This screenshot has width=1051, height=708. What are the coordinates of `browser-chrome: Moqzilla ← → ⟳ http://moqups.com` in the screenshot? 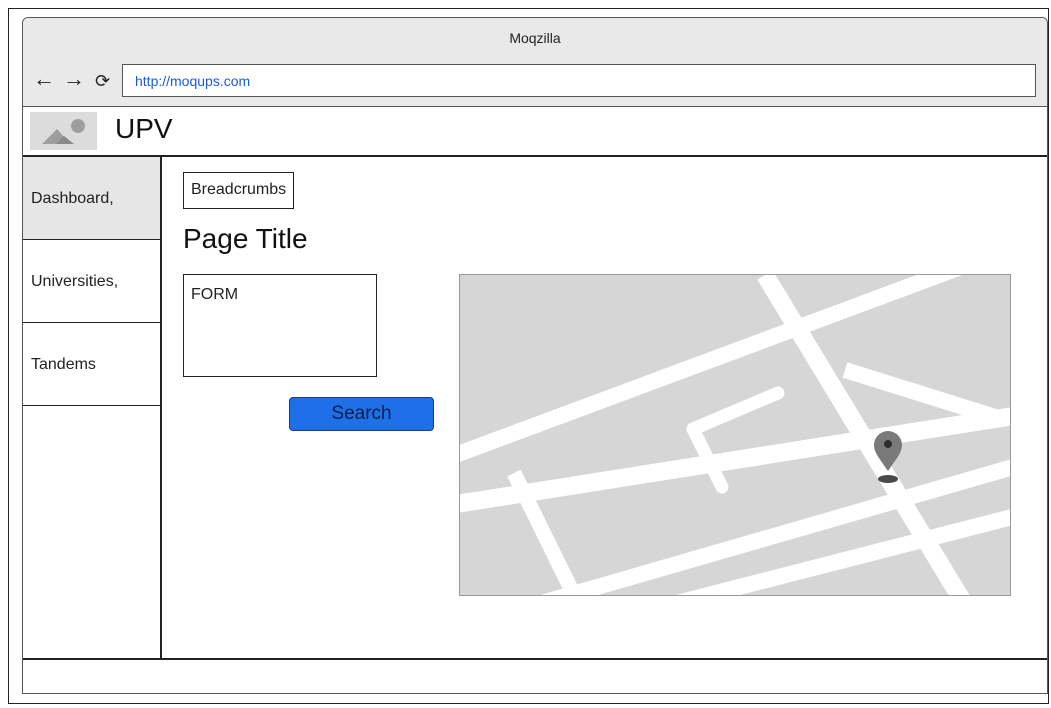 It's located at (535, 62).